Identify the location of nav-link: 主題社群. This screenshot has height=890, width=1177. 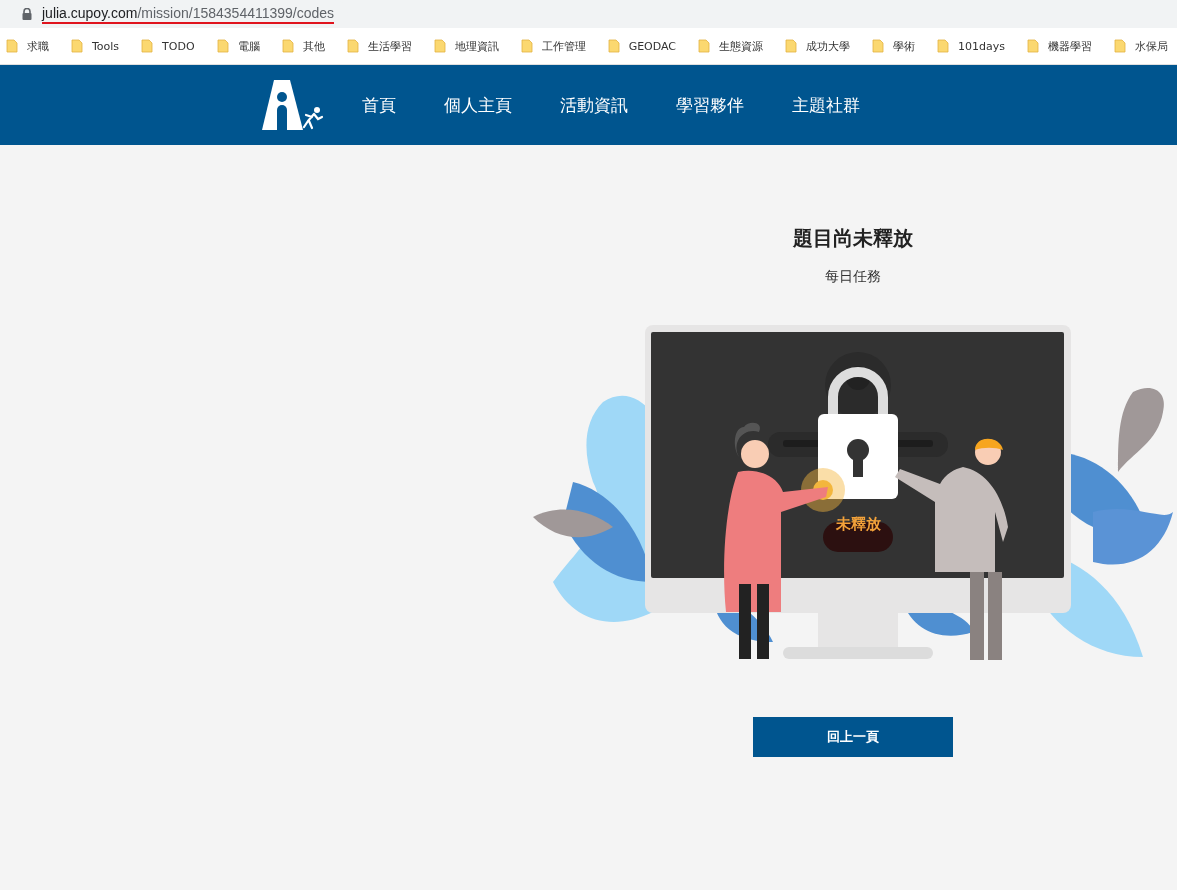
(826, 105).